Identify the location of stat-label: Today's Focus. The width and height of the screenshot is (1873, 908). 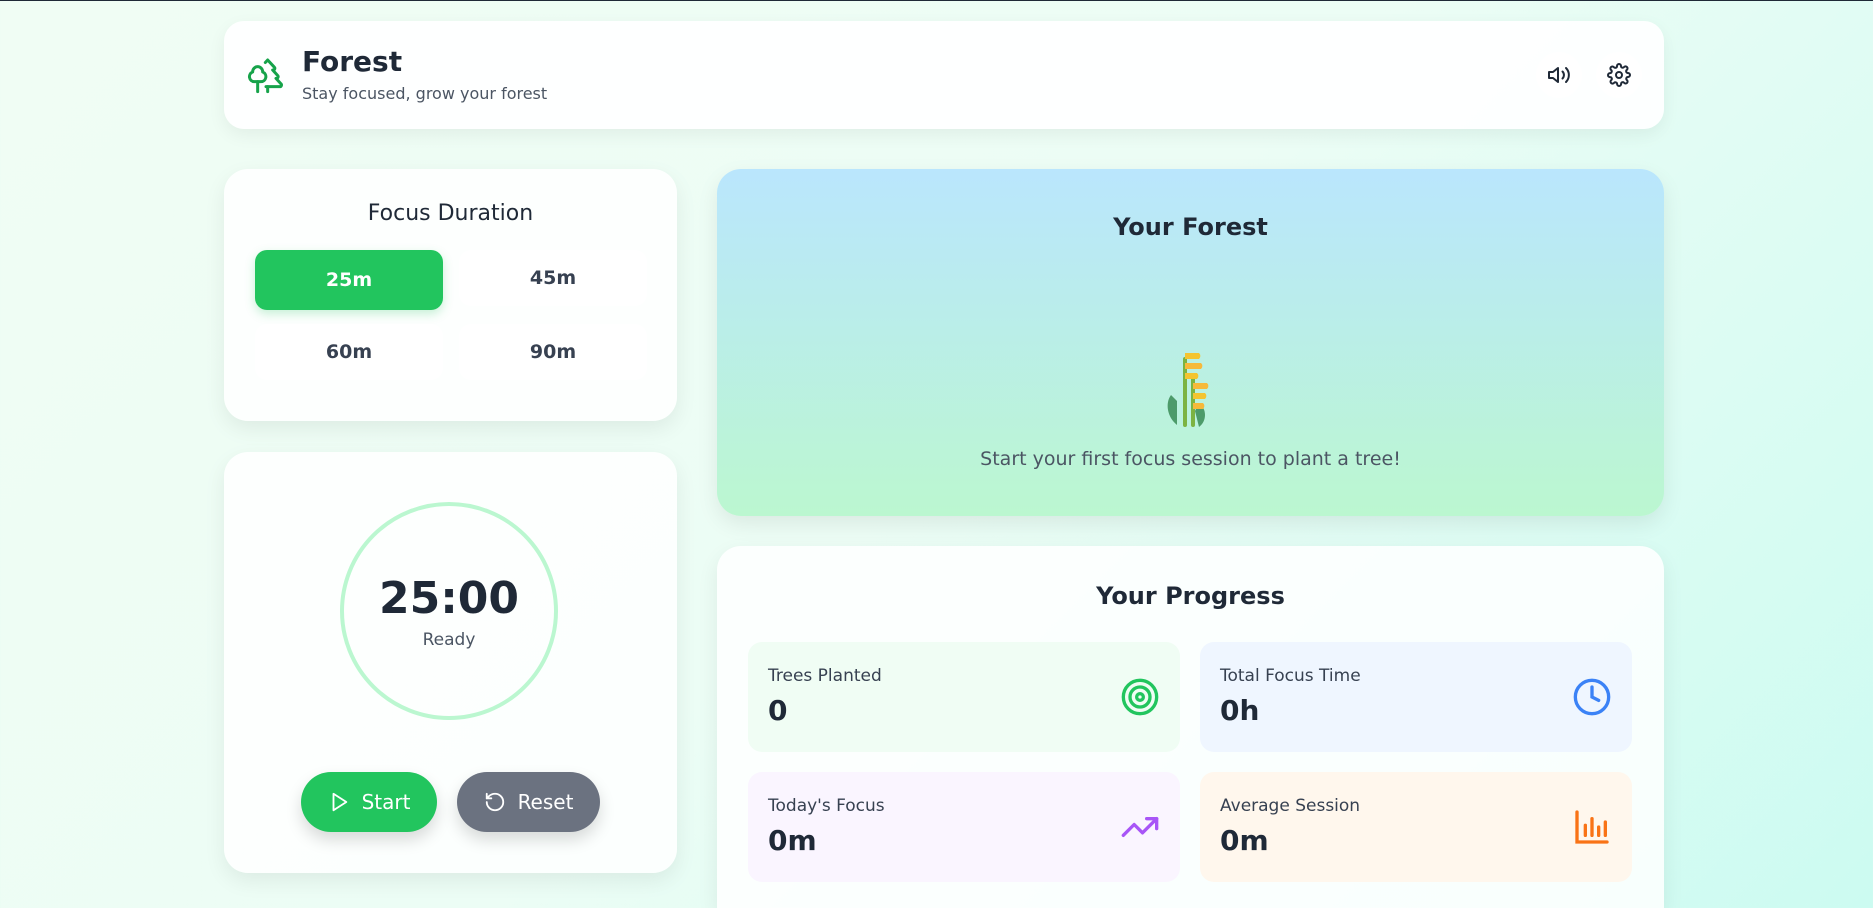
(826, 806).